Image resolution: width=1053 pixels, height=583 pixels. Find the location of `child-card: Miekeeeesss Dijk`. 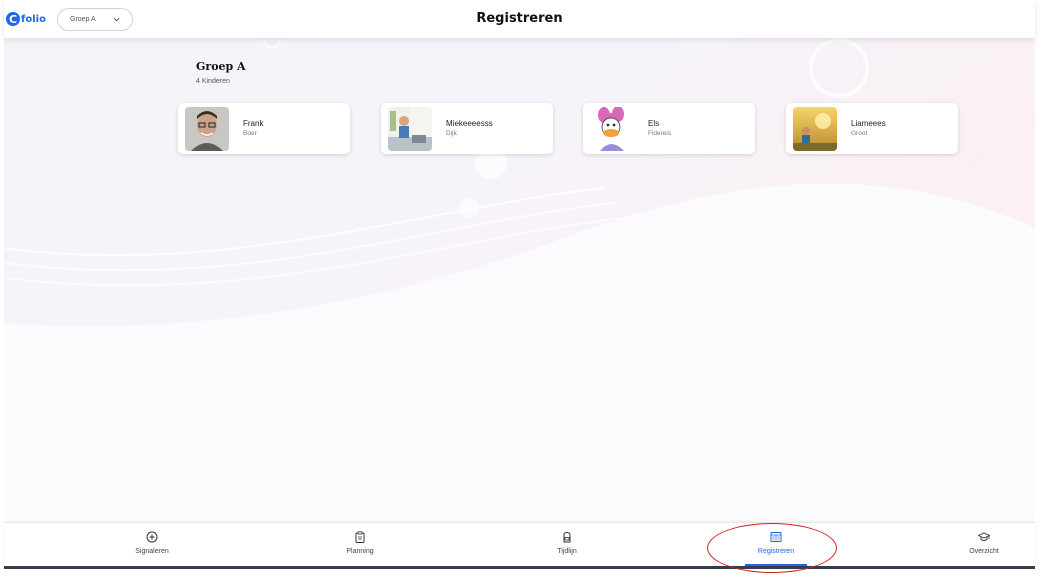

child-card: Miekeeeesss Dijk is located at coordinates (467, 128).